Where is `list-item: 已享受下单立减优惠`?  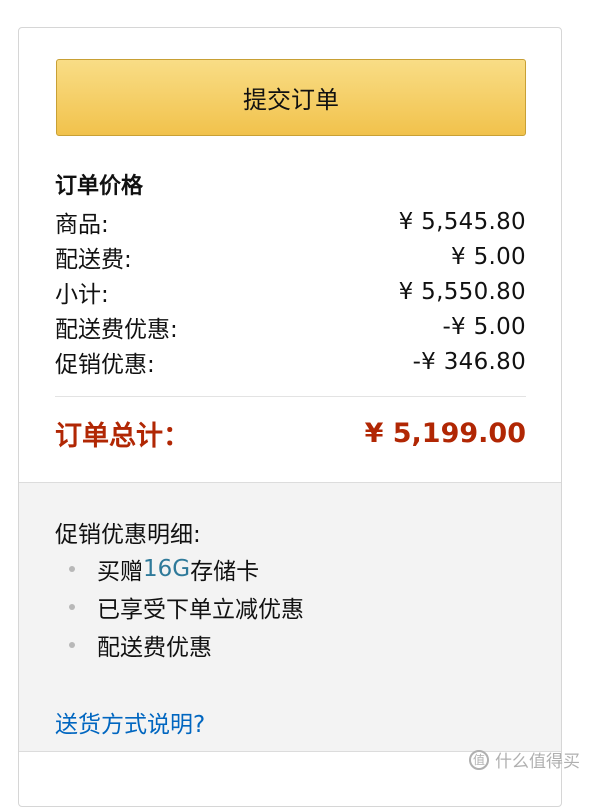
list-item: 已享受下单立减优惠 is located at coordinates (179, 607).